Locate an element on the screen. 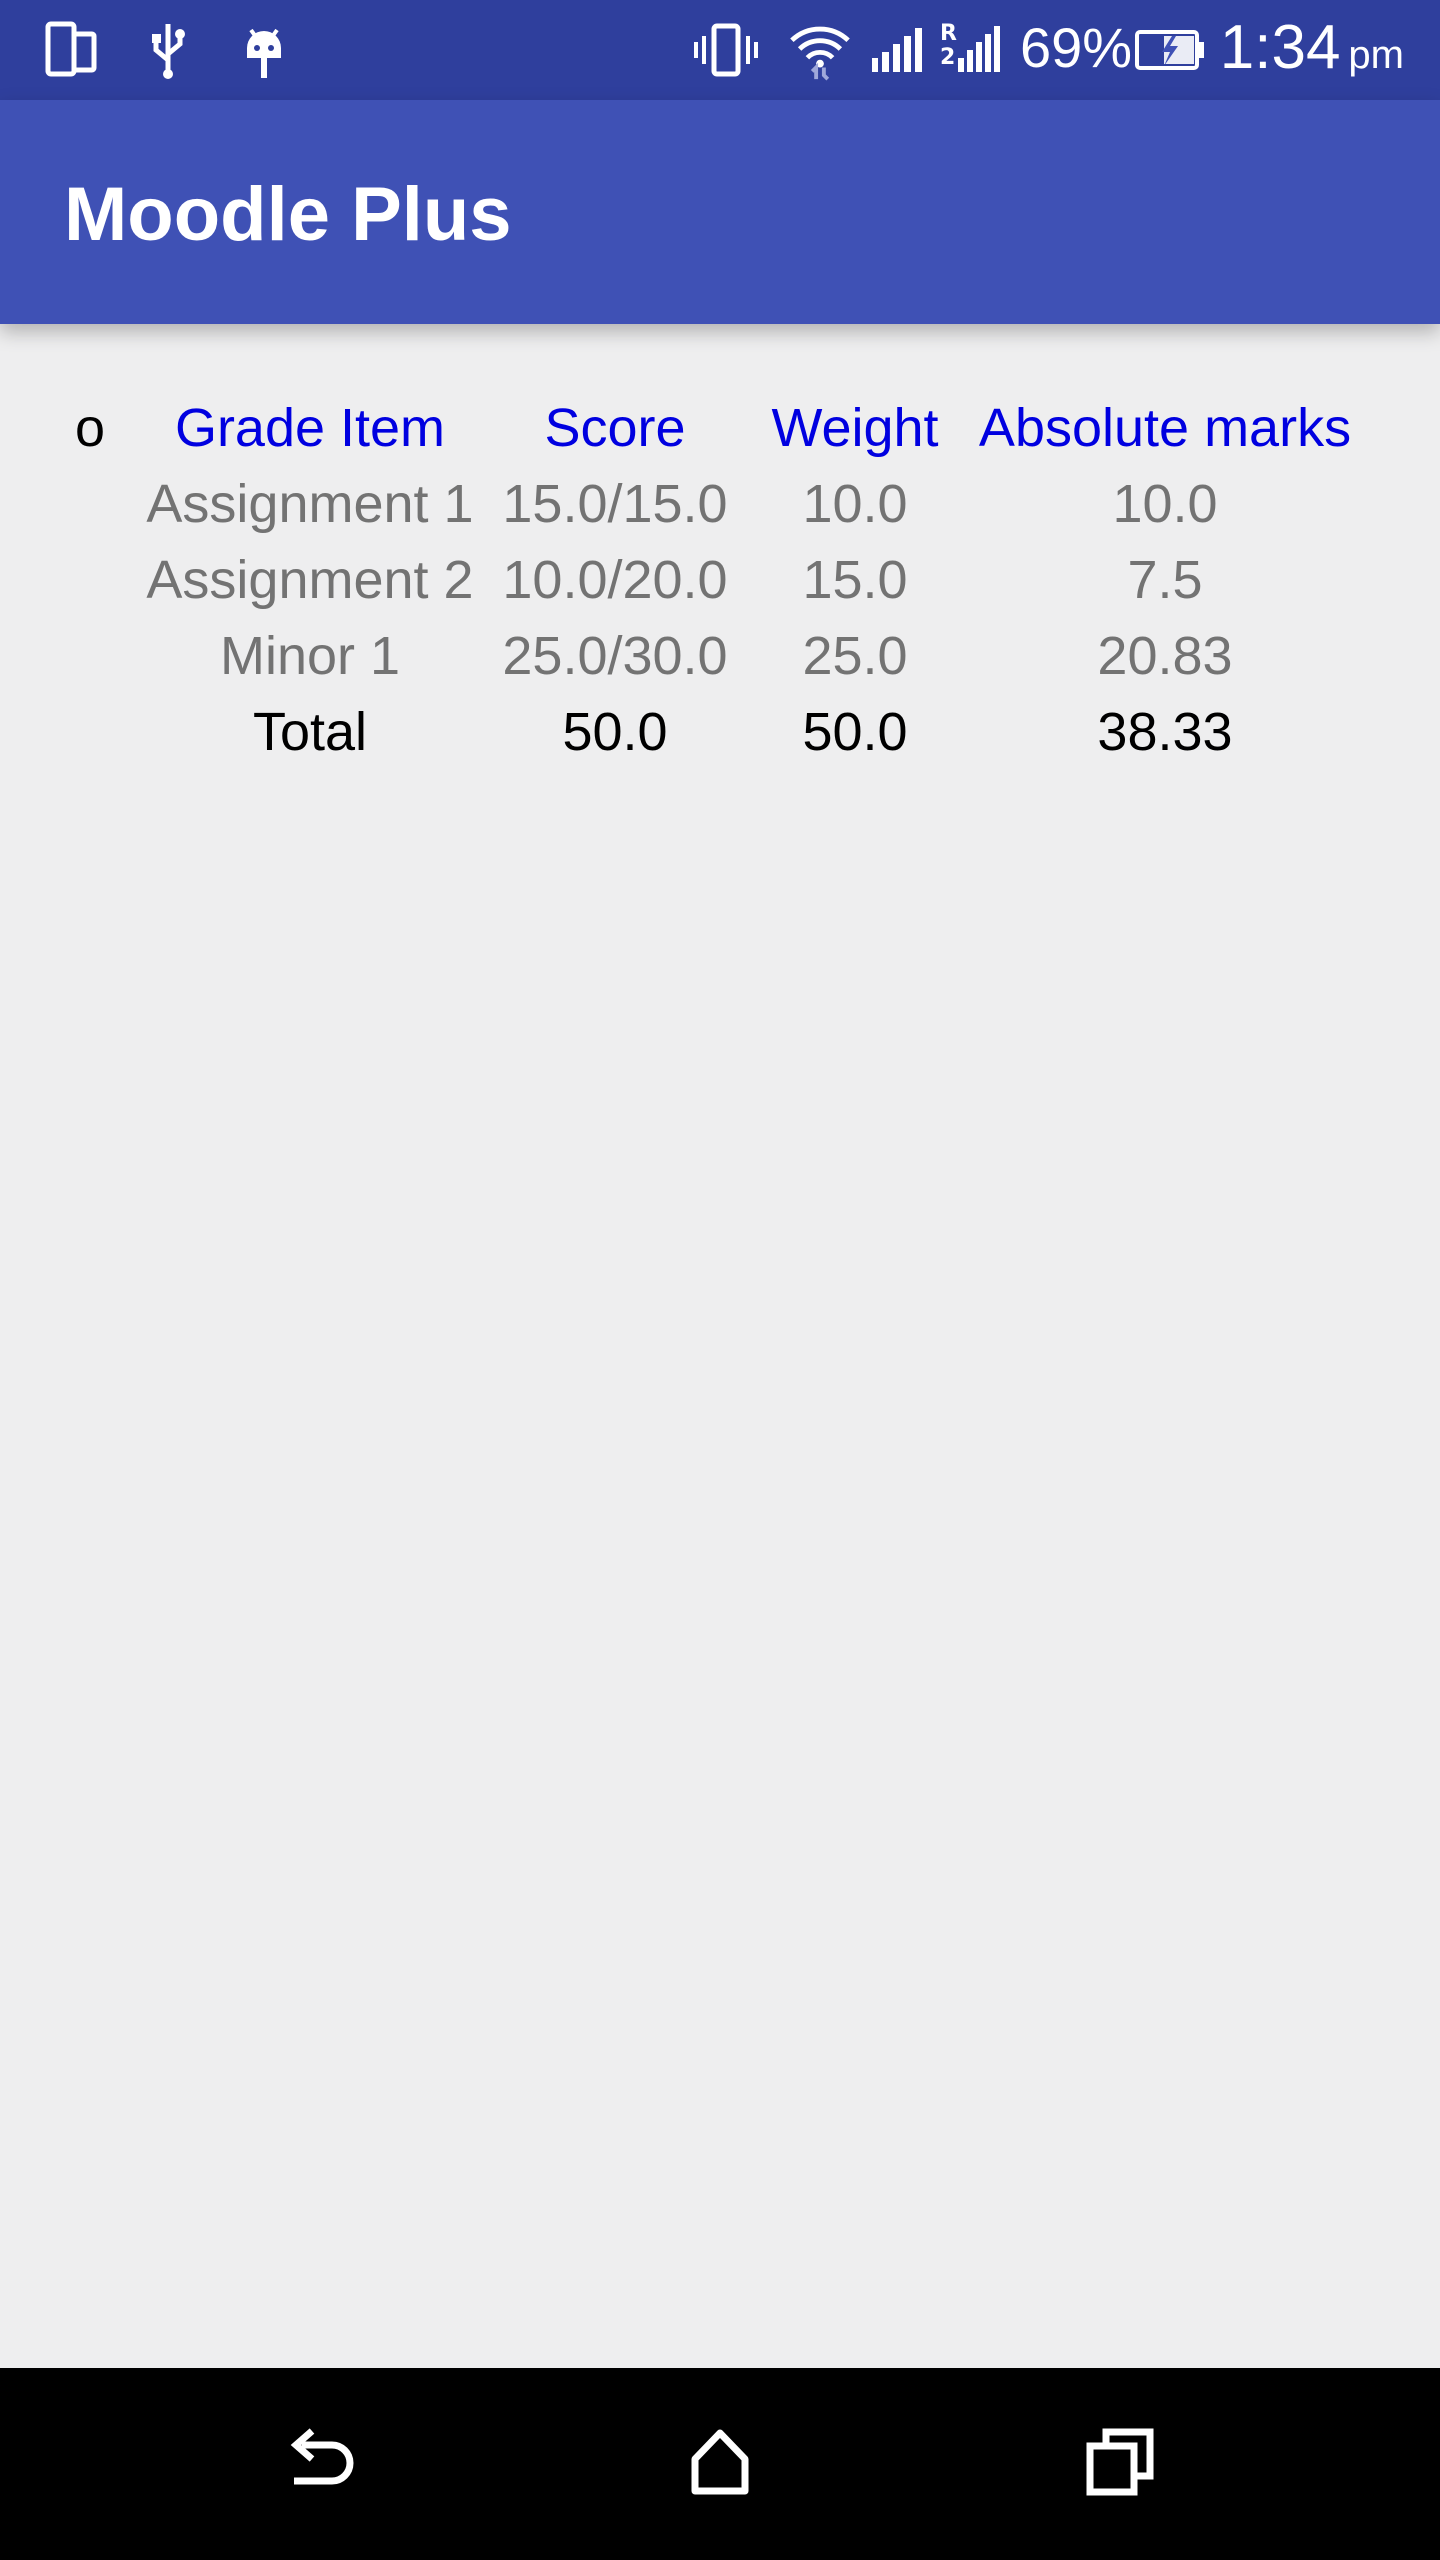 The image size is (1440, 2560). table-row: Minor 1 25.0/30.0 25.0 20.83 is located at coordinates (720, 656).